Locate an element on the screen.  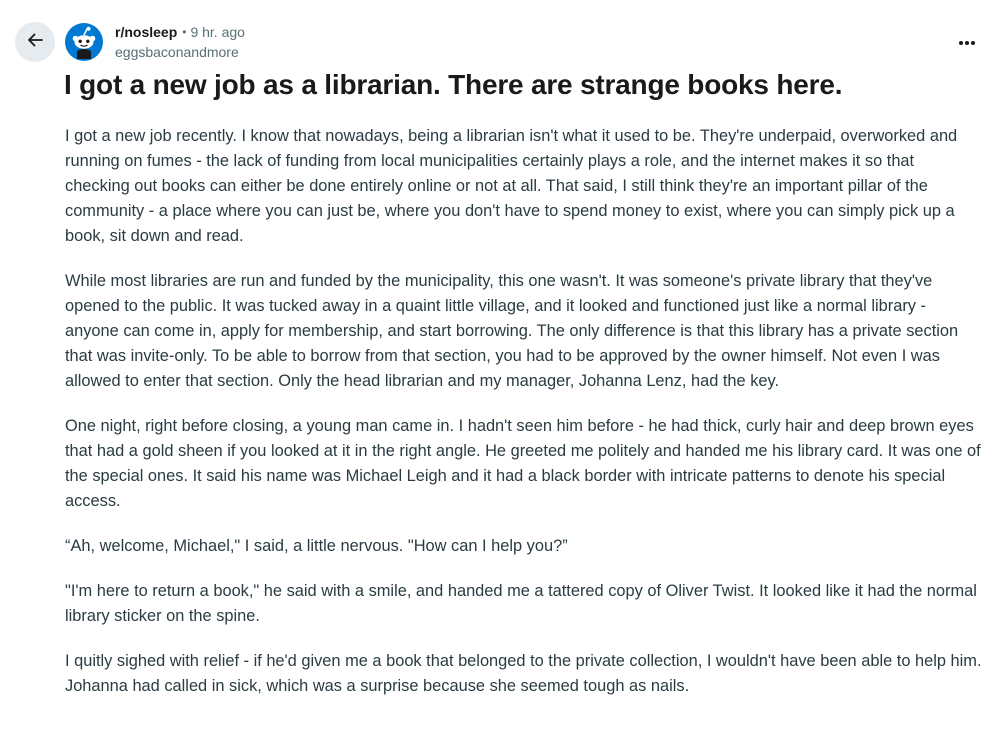
post-meta: r/nosleep • 9 hr. ago eggsbaconandmore is located at coordinates (180, 42).